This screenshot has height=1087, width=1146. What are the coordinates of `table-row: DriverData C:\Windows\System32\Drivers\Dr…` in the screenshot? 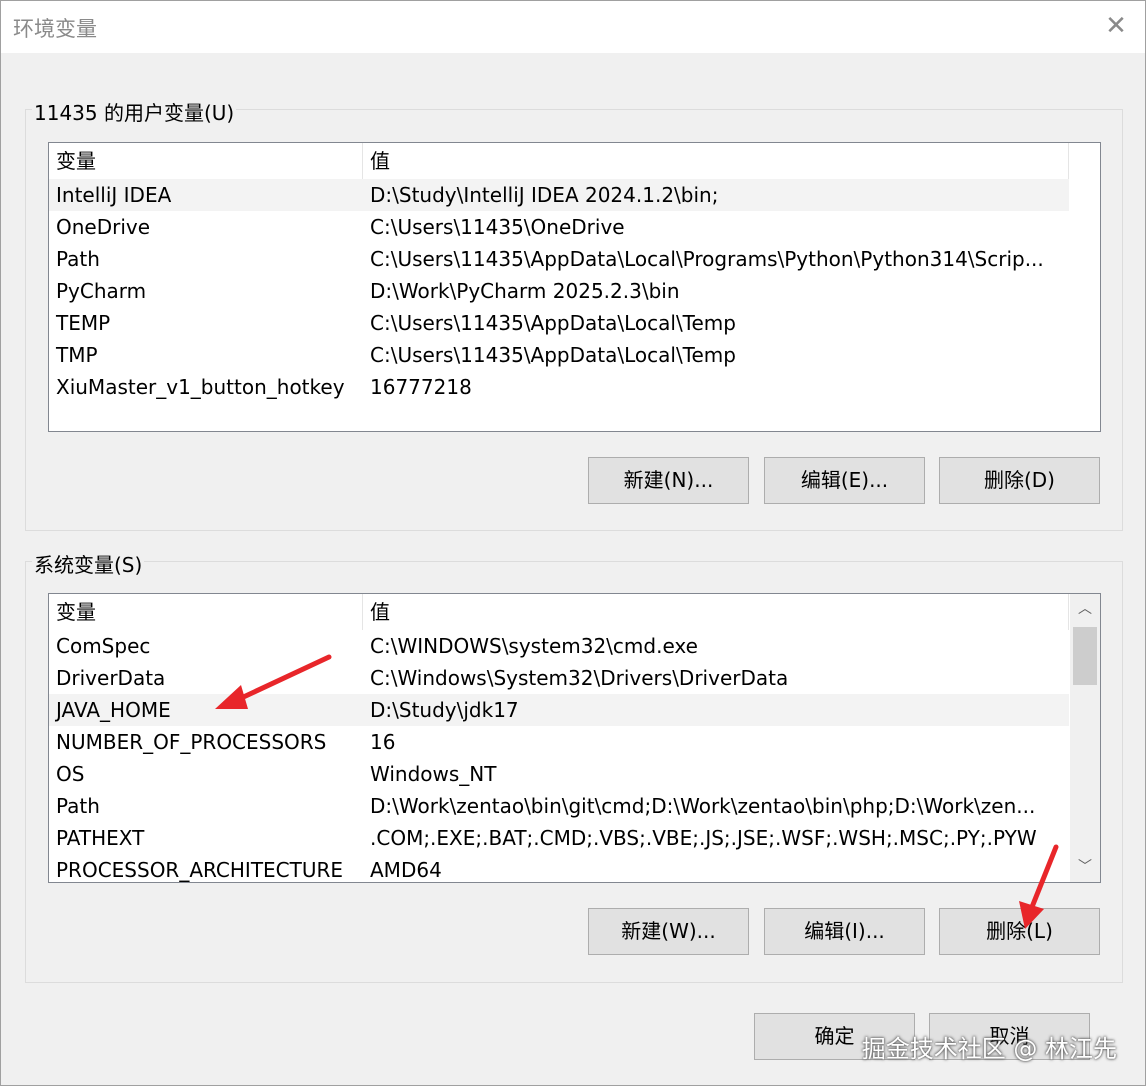 It's located at (559, 678).